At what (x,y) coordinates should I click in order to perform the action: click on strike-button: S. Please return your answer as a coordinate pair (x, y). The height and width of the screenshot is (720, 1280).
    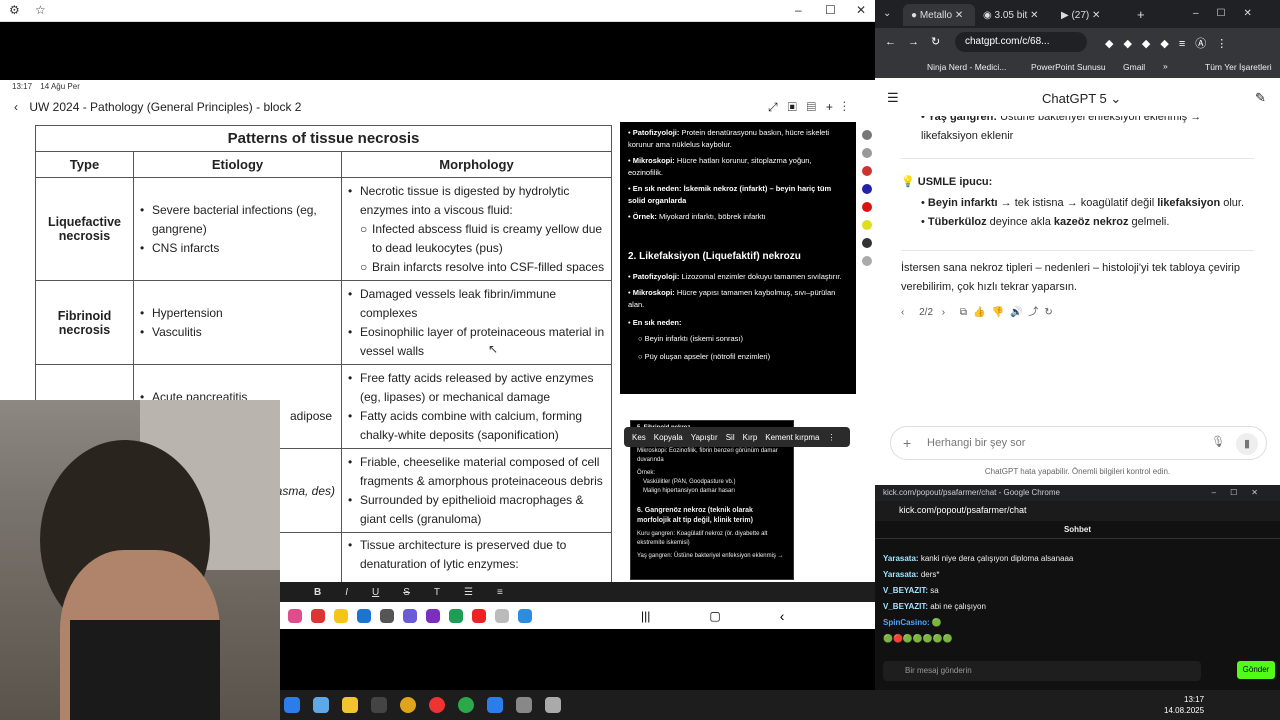
    Looking at the image, I should click on (406, 592).